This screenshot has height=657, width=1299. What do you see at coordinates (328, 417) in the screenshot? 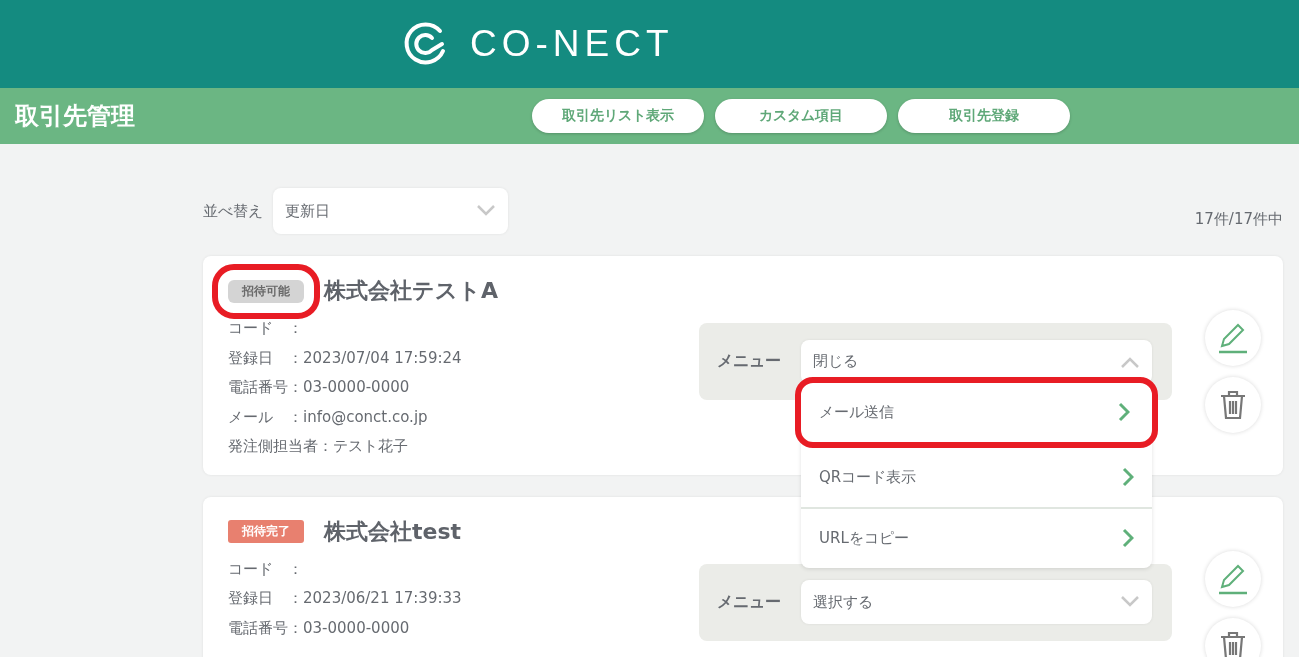
I see `detail-line: メール ：info@conct.co.jp` at bounding box center [328, 417].